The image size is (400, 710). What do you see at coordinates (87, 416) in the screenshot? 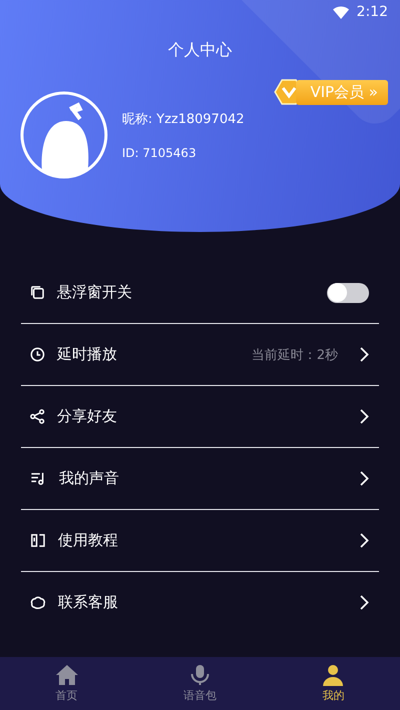
I see `row-label: 分享好友` at bounding box center [87, 416].